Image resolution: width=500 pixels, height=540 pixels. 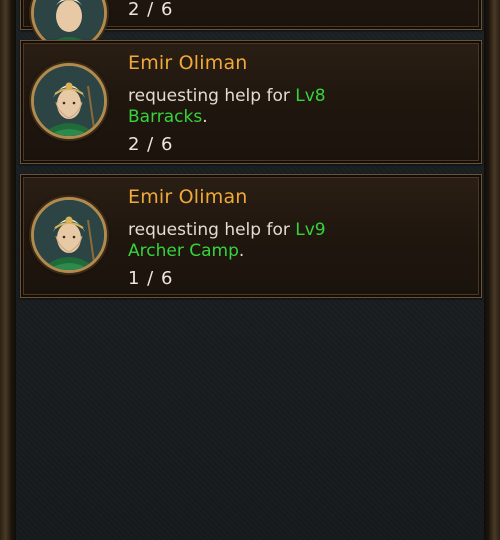 What do you see at coordinates (310, 230) in the screenshot?
I see `building-level: Lv9` at bounding box center [310, 230].